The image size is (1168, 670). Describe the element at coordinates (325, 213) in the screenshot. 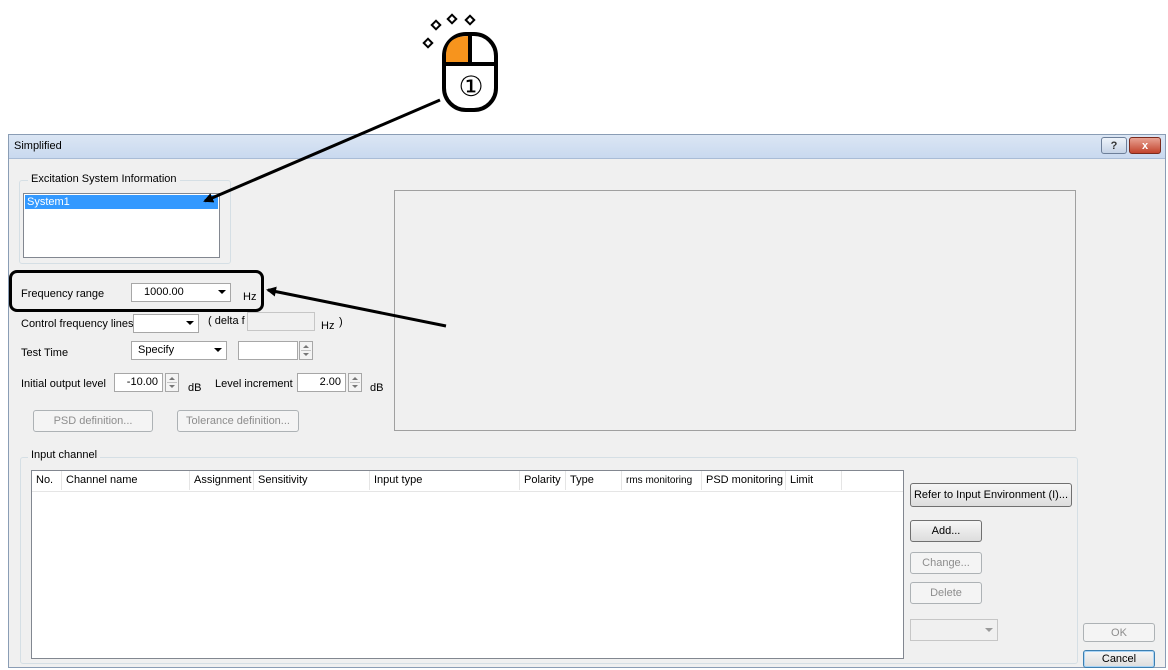

I see `annotation-arrows` at that location.